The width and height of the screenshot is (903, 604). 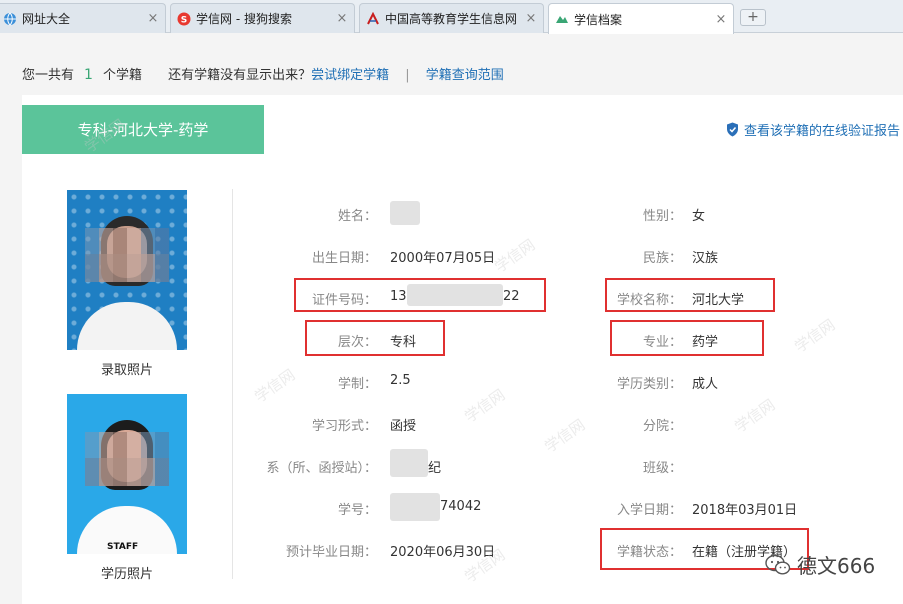 I want to click on verify-report-label: 查看该学籍的在线验证报告, so click(x=822, y=131).